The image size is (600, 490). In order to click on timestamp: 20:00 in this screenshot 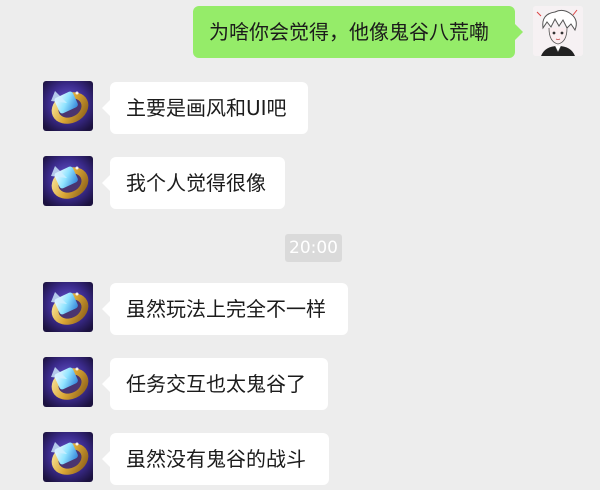, I will do `click(313, 248)`.